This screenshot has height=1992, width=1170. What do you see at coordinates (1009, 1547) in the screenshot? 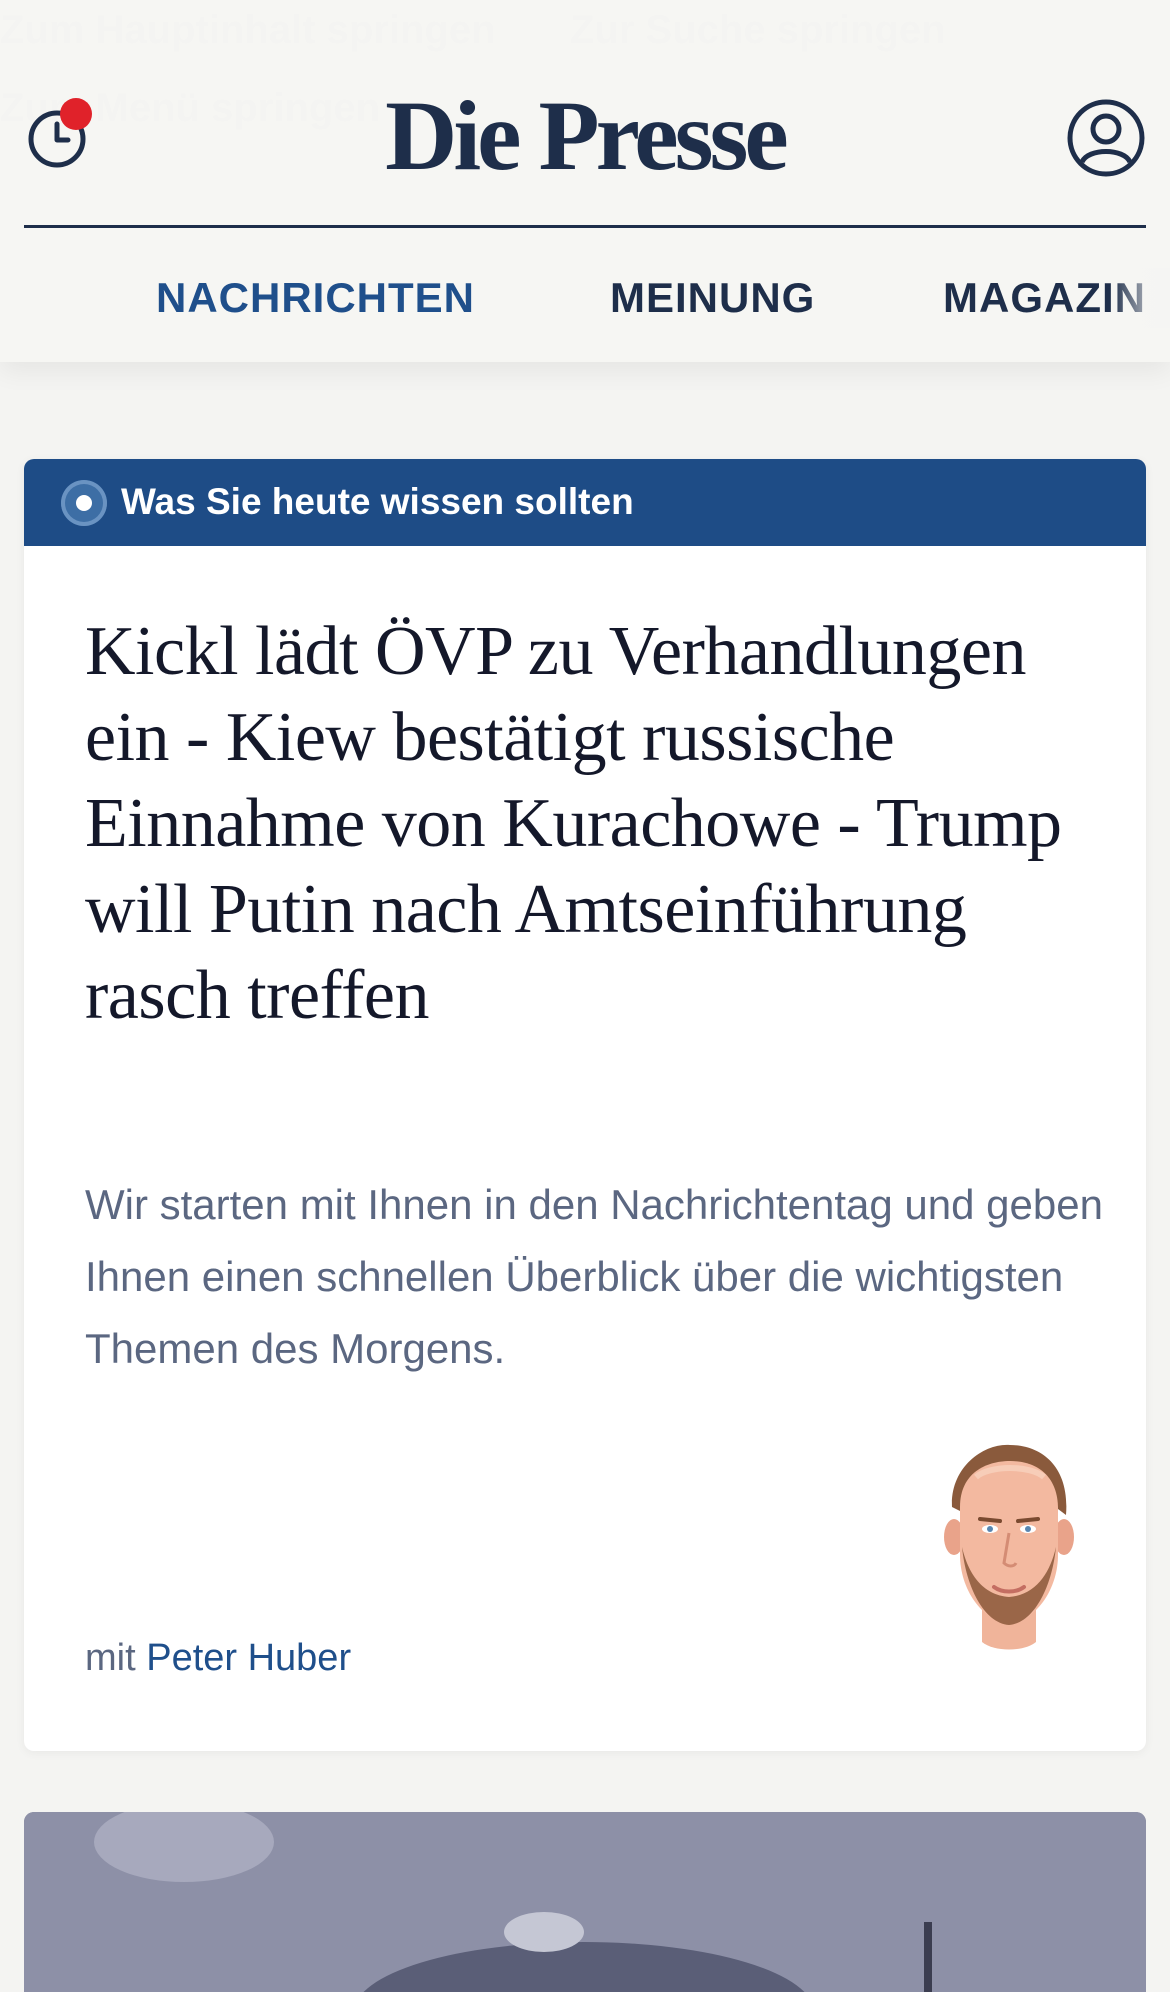
I see `author-avatar` at bounding box center [1009, 1547].